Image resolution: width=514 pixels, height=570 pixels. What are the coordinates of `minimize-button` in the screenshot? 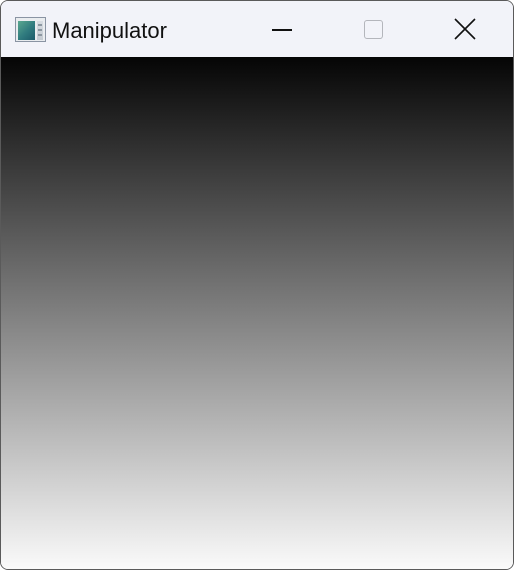 It's located at (282, 29).